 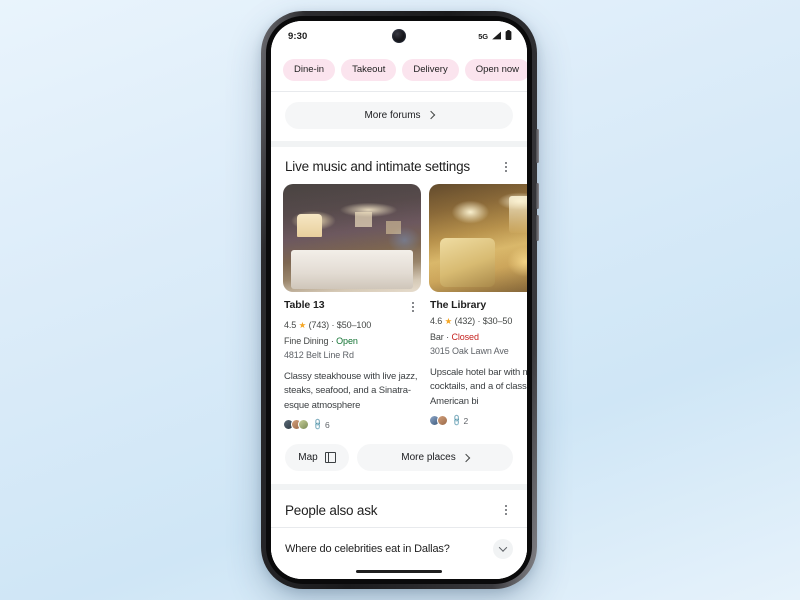 What do you see at coordinates (331, 510) in the screenshot?
I see `people-also-ask-title: People also ask` at bounding box center [331, 510].